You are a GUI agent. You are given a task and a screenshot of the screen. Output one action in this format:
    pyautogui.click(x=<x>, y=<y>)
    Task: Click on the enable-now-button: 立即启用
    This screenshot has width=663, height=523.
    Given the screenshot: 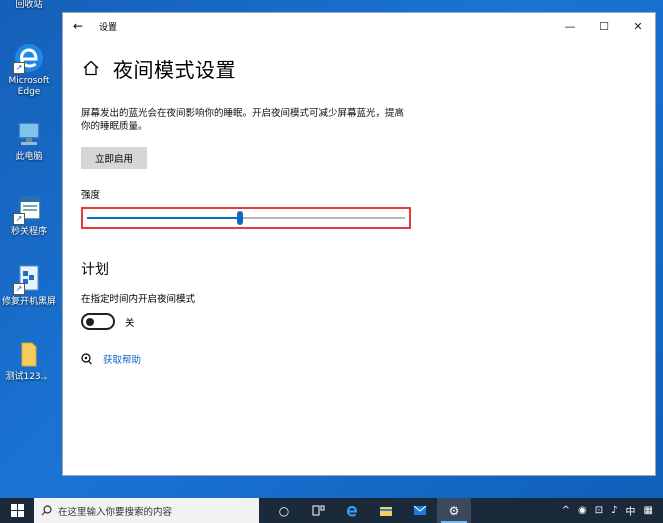 What is the action you would take?
    pyautogui.click(x=114, y=158)
    